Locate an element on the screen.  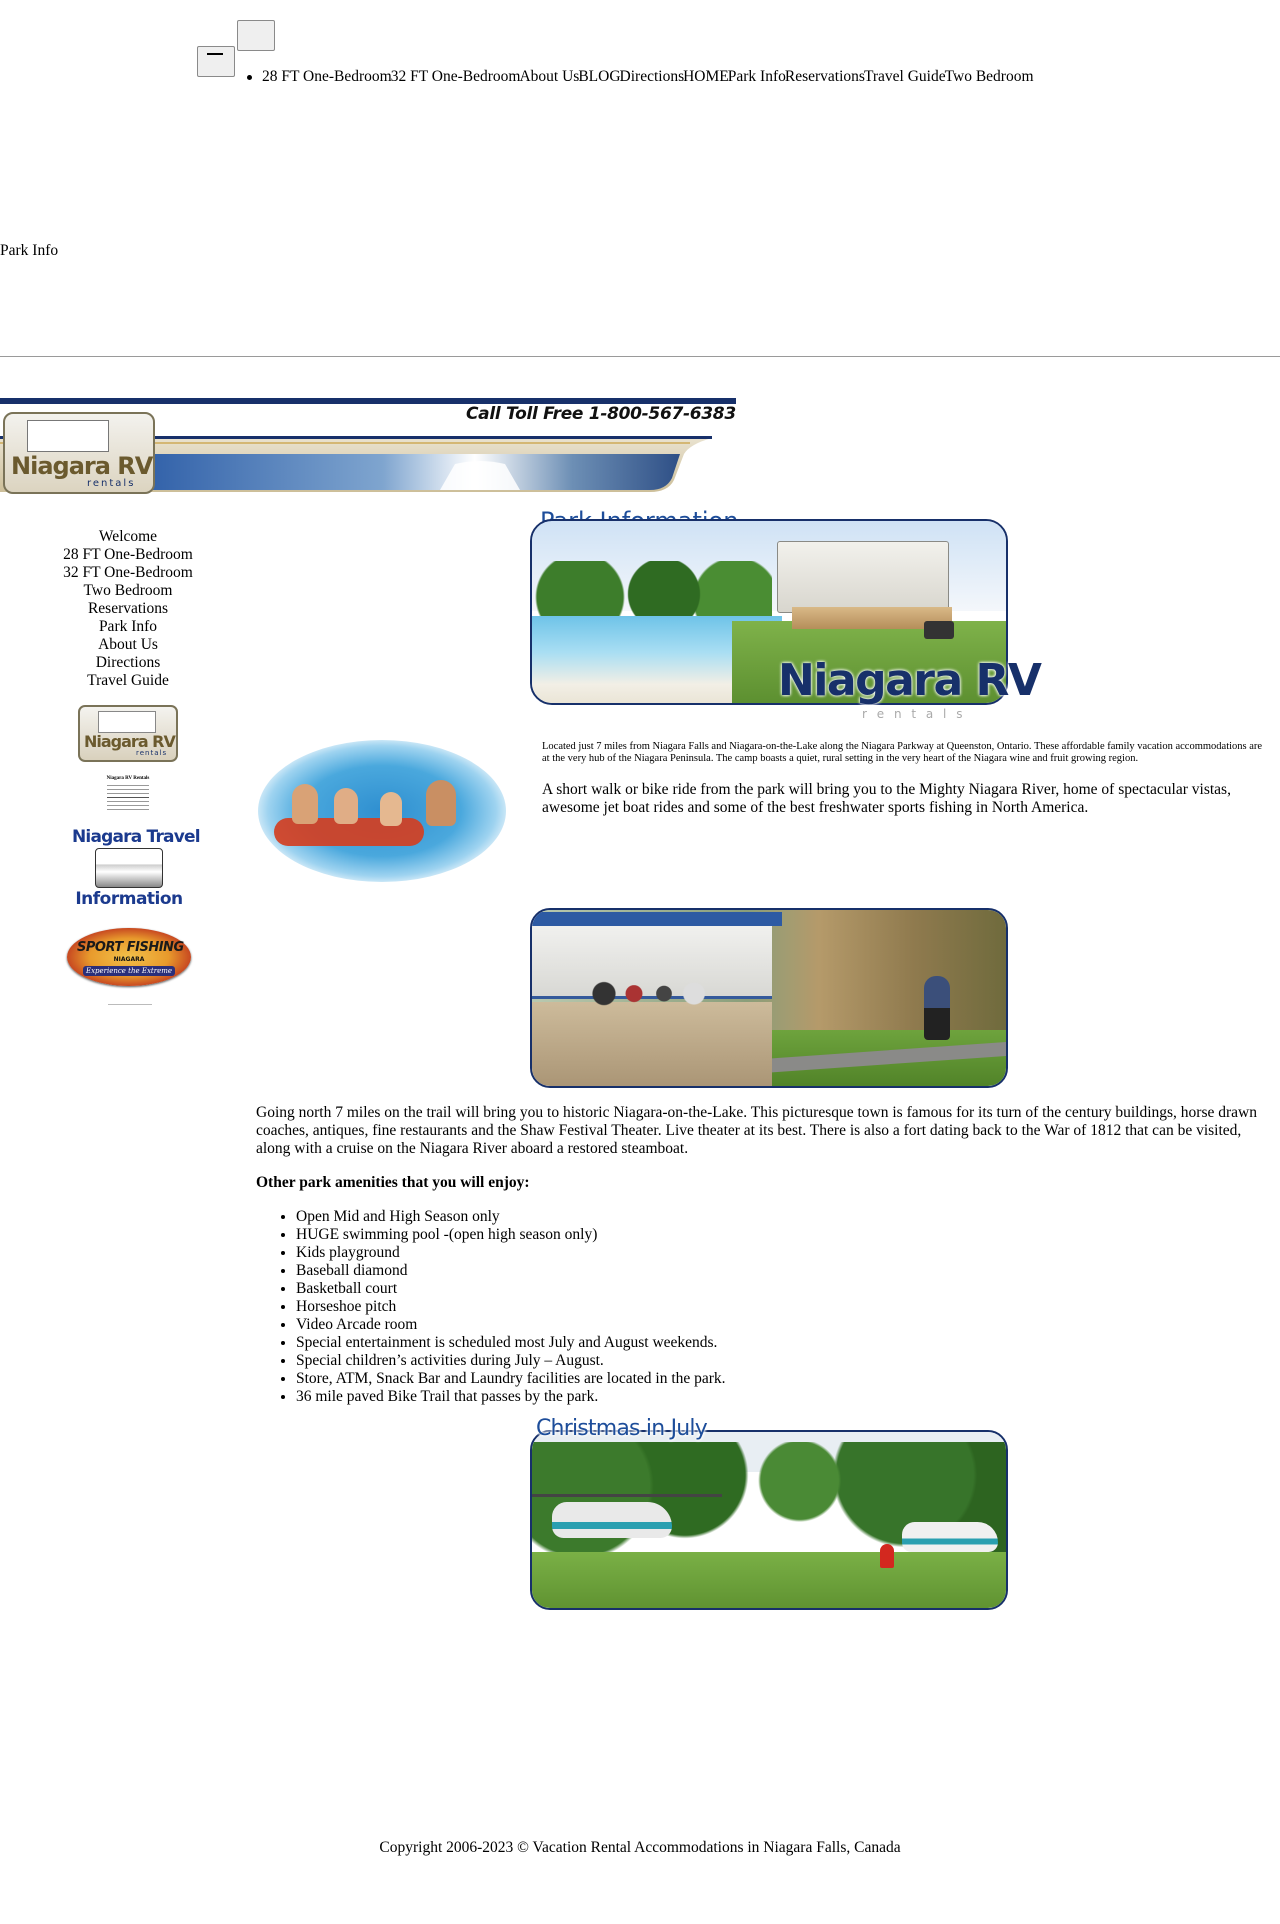
rotor is located at coordinates (627, 1495).